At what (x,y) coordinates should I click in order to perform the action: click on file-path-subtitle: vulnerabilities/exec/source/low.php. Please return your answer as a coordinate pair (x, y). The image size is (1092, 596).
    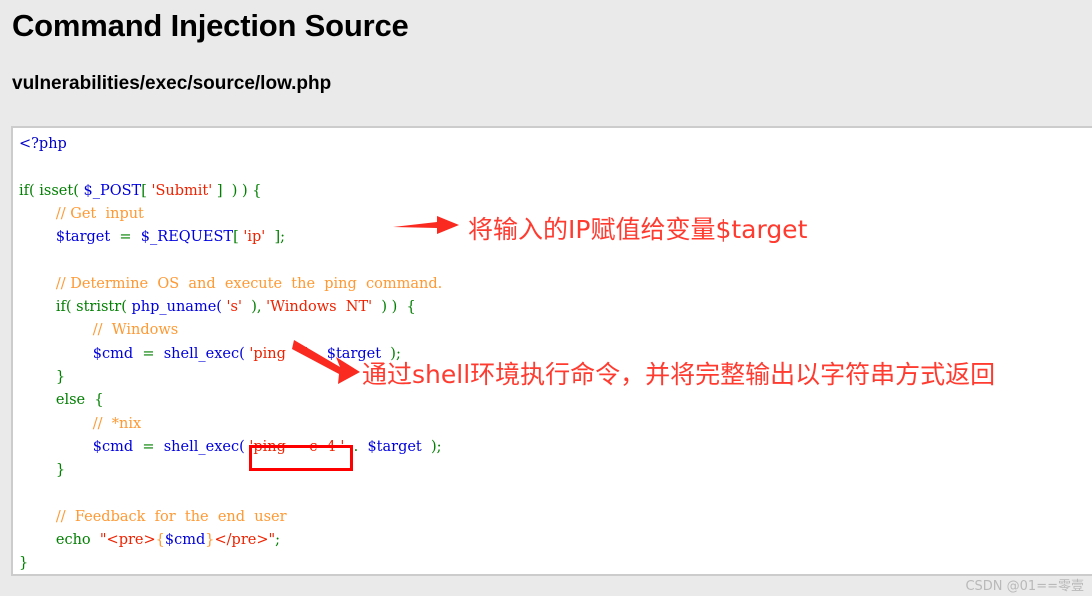
    Looking at the image, I should click on (172, 83).